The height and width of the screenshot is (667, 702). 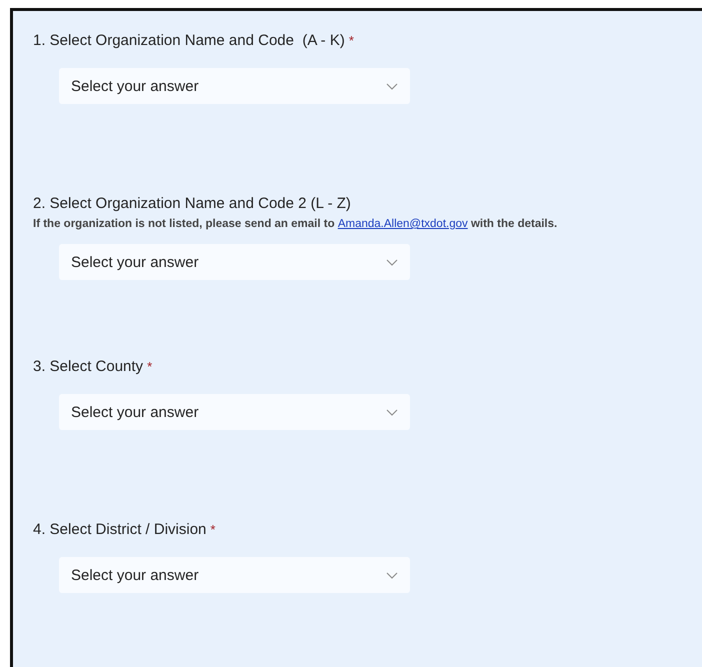 What do you see at coordinates (403, 224) in the screenshot?
I see `email-link: Amanda.Allen@txdot.gov` at bounding box center [403, 224].